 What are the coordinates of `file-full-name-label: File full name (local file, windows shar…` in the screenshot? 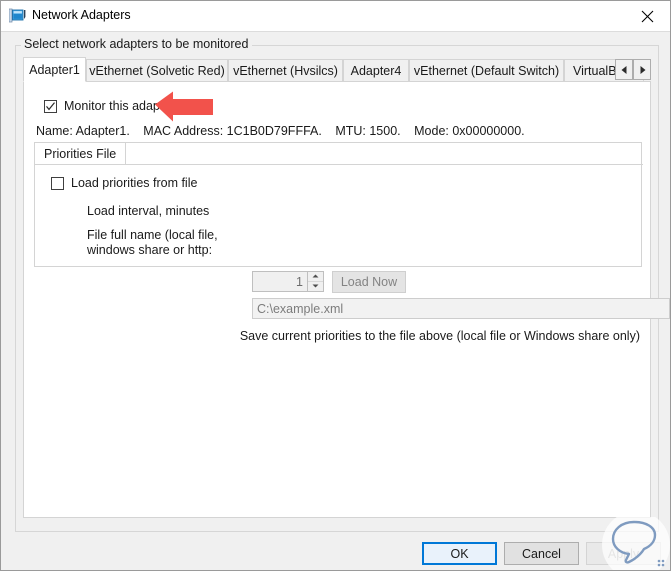 It's located at (152, 242).